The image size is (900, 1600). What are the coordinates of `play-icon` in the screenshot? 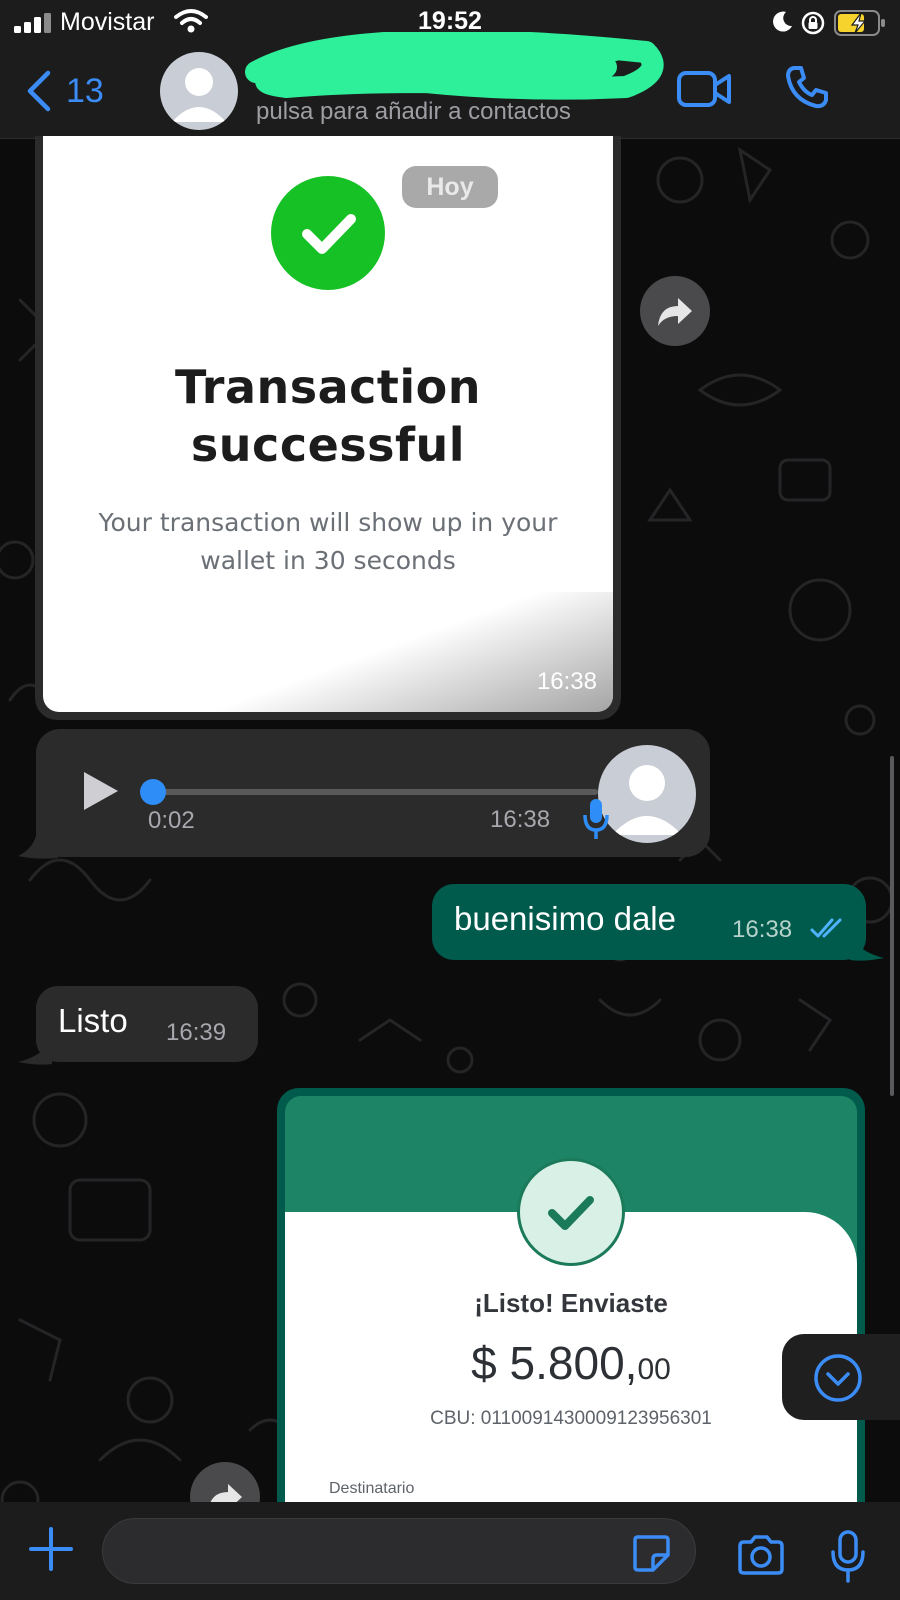 It's located at (100, 791).